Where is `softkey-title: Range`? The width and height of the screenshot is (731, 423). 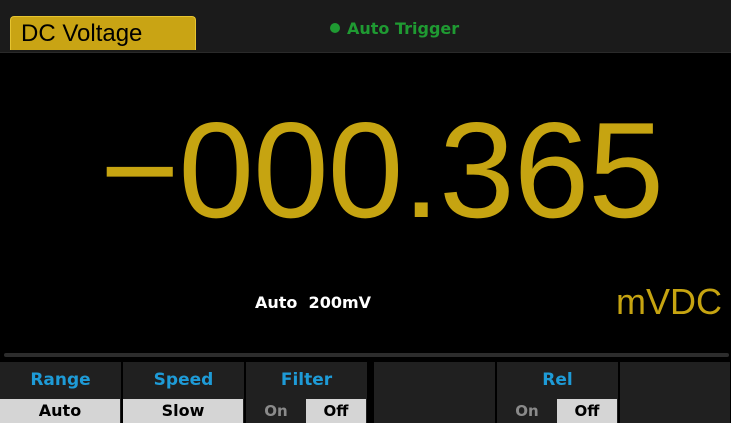
softkey-title: Range is located at coordinates (60, 380).